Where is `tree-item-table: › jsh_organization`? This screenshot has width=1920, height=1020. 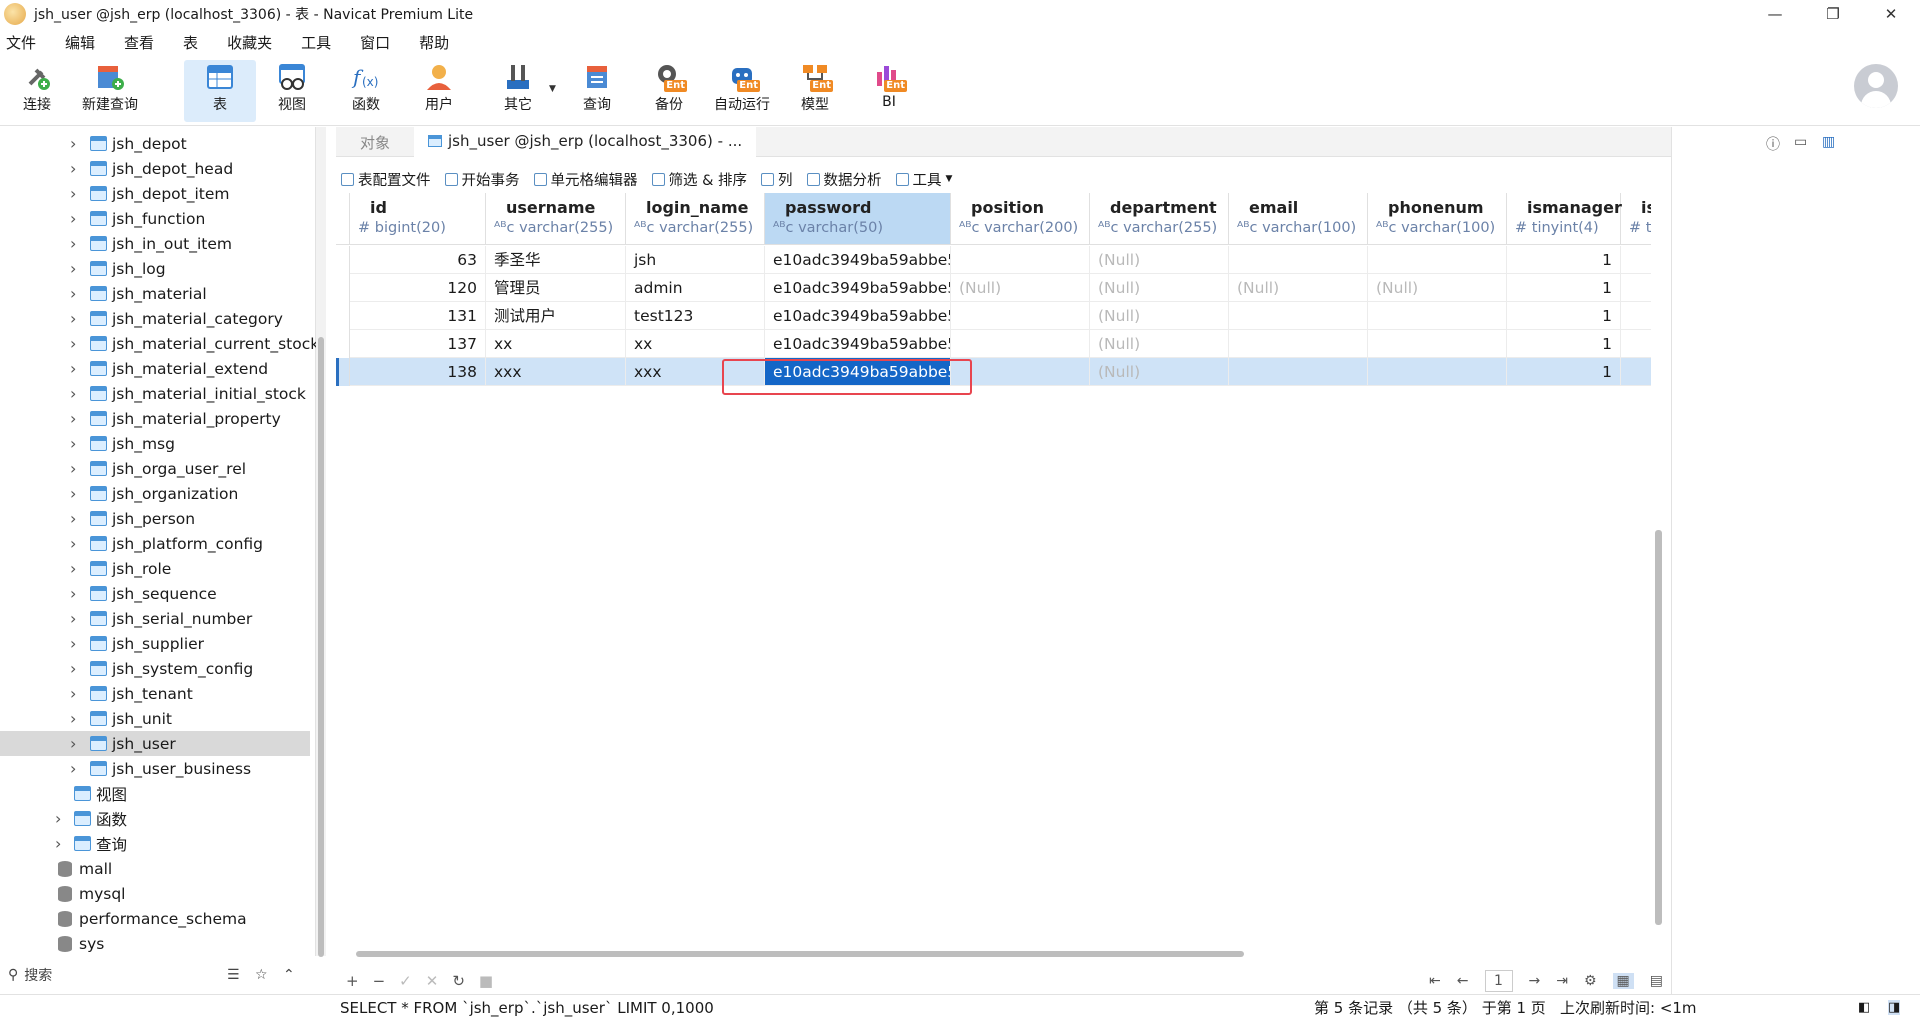
tree-item-table: › jsh_organization is located at coordinates (155, 493).